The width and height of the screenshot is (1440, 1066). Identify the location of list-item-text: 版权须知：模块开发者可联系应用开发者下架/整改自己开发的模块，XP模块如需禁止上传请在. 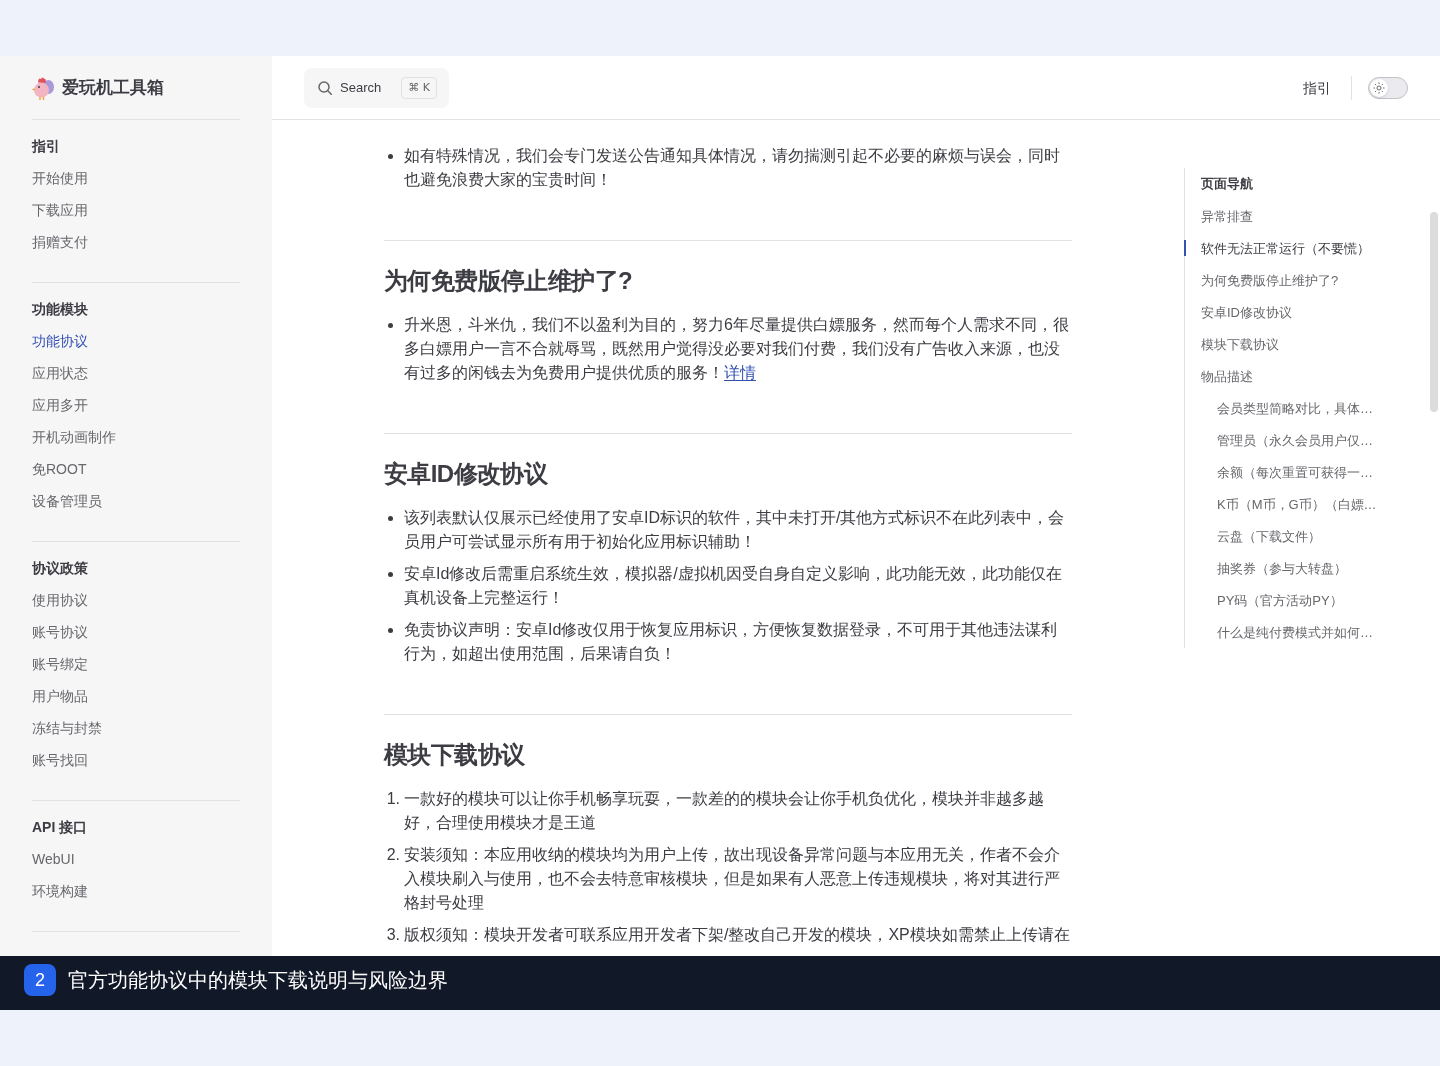
(737, 935).